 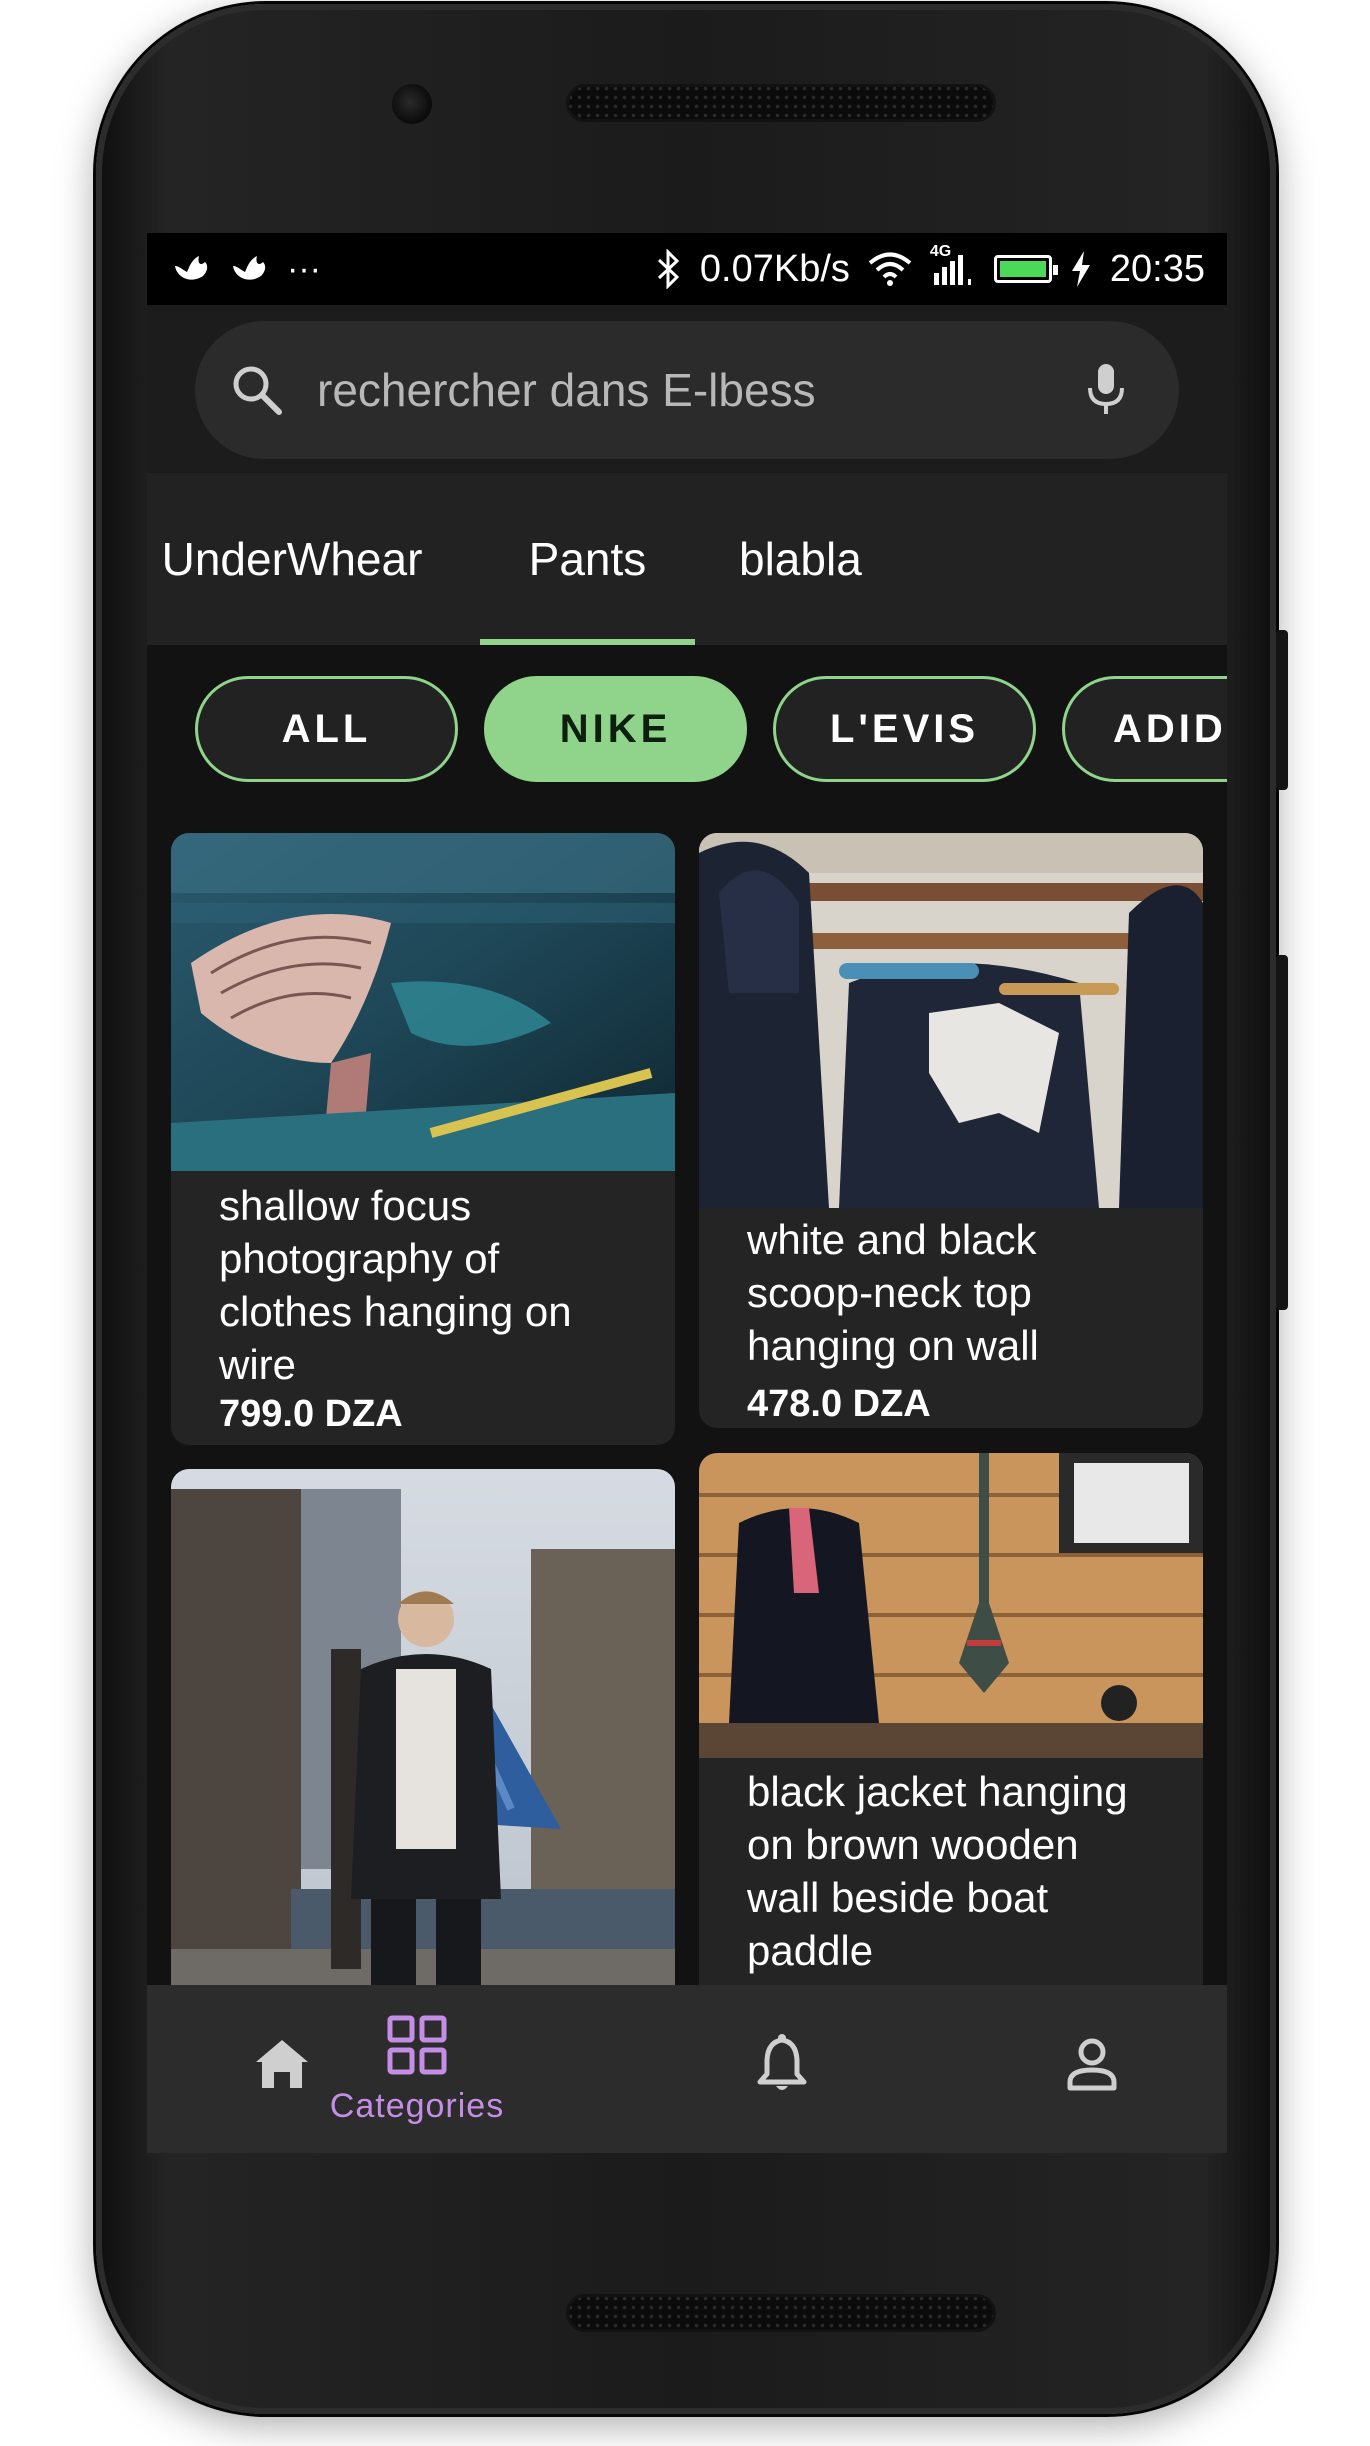 I want to click on earpiece-speaker, so click(x=781, y=103).